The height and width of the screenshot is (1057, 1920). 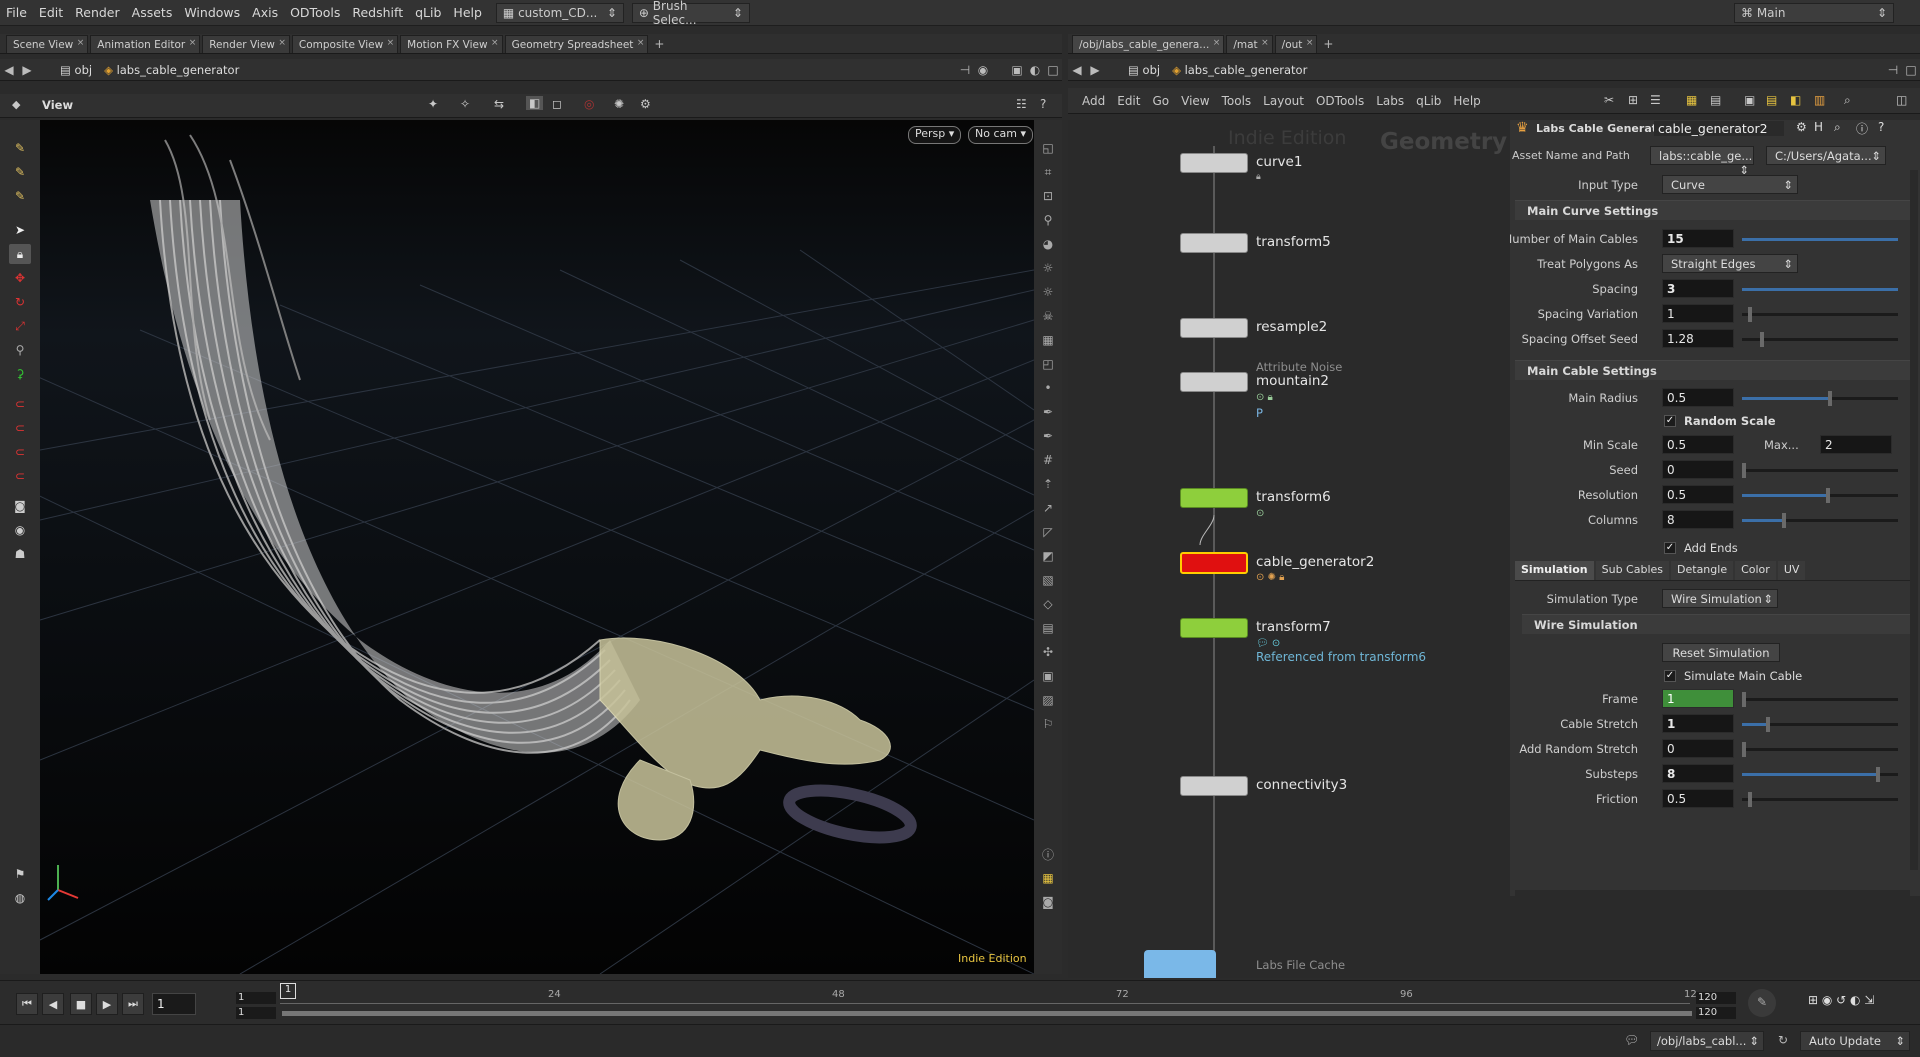 I want to click on link-icon: ◉, so click(x=983, y=70).